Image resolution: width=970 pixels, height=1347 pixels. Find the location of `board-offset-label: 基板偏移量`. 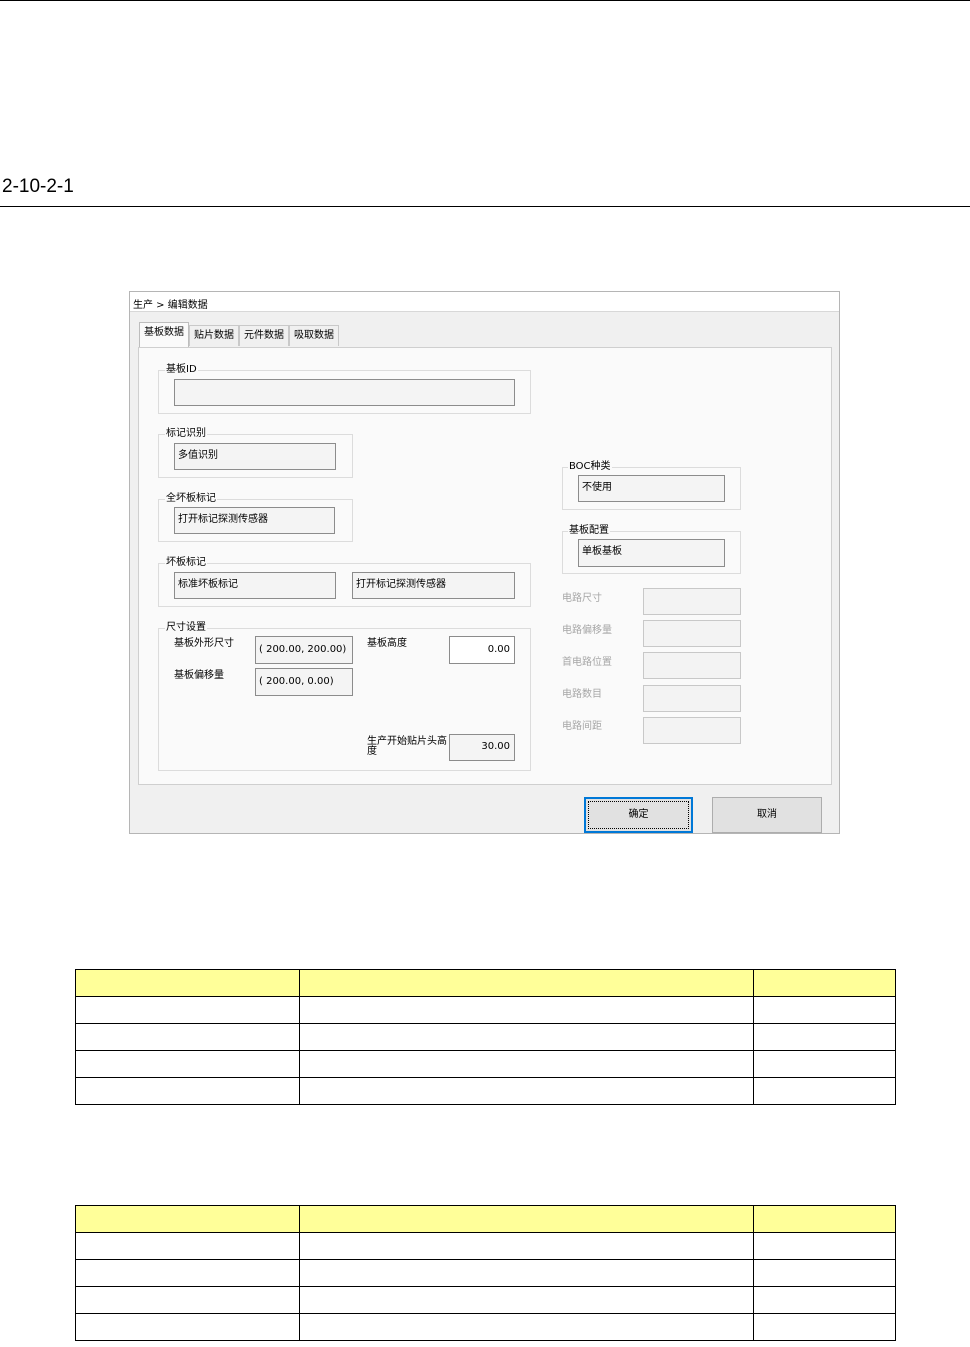

board-offset-label: 基板偏移量 is located at coordinates (199, 675).